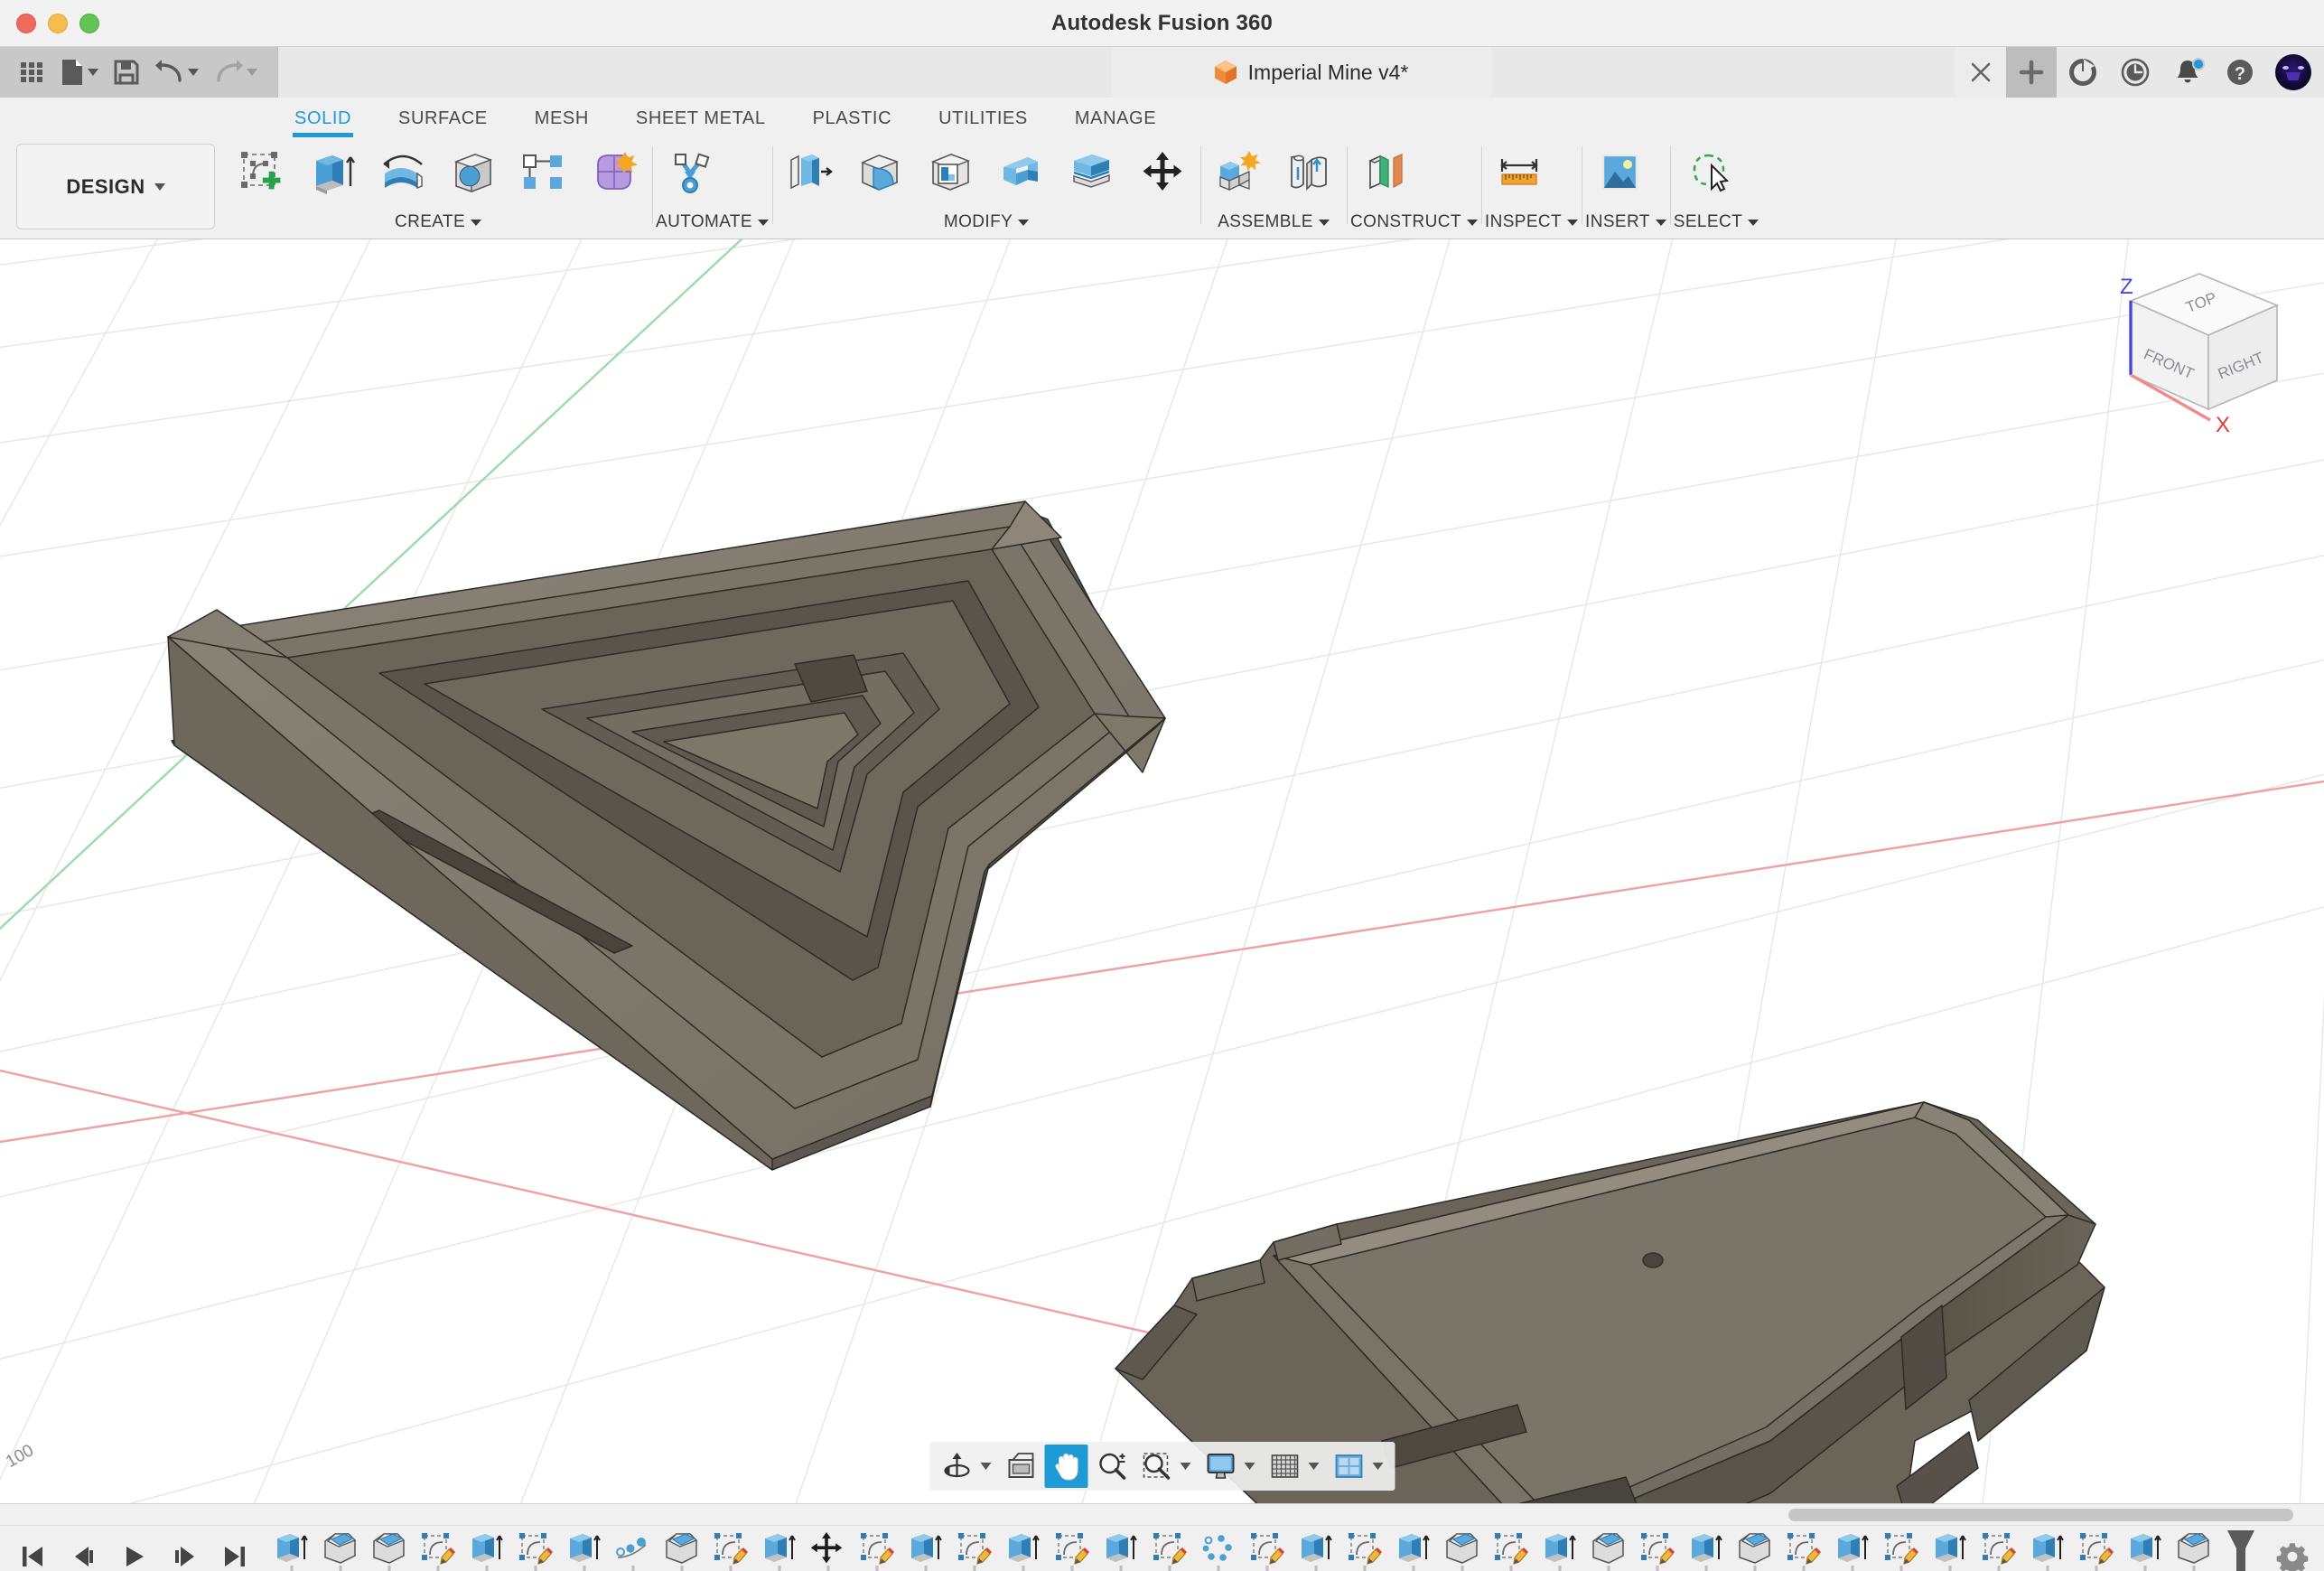 The image size is (2324, 1571). What do you see at coordinates (1162, 1514) in the screenshot?
I see `timeline-scrollbar` at bounding box center [1162, 1514].